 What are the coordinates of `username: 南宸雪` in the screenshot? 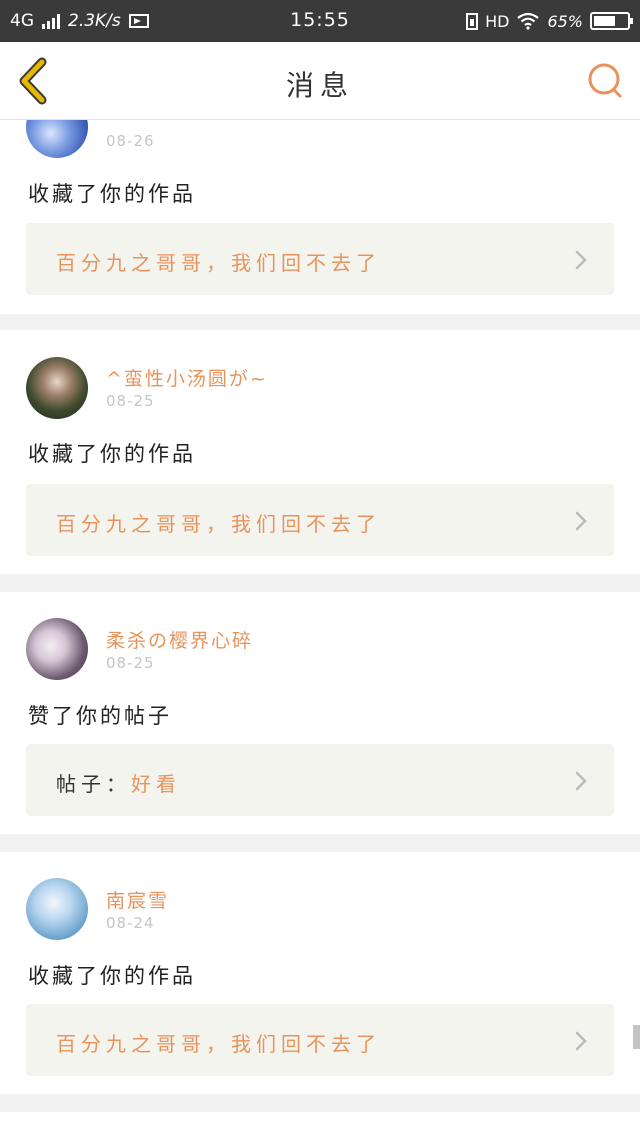 It's located at (137, 899).